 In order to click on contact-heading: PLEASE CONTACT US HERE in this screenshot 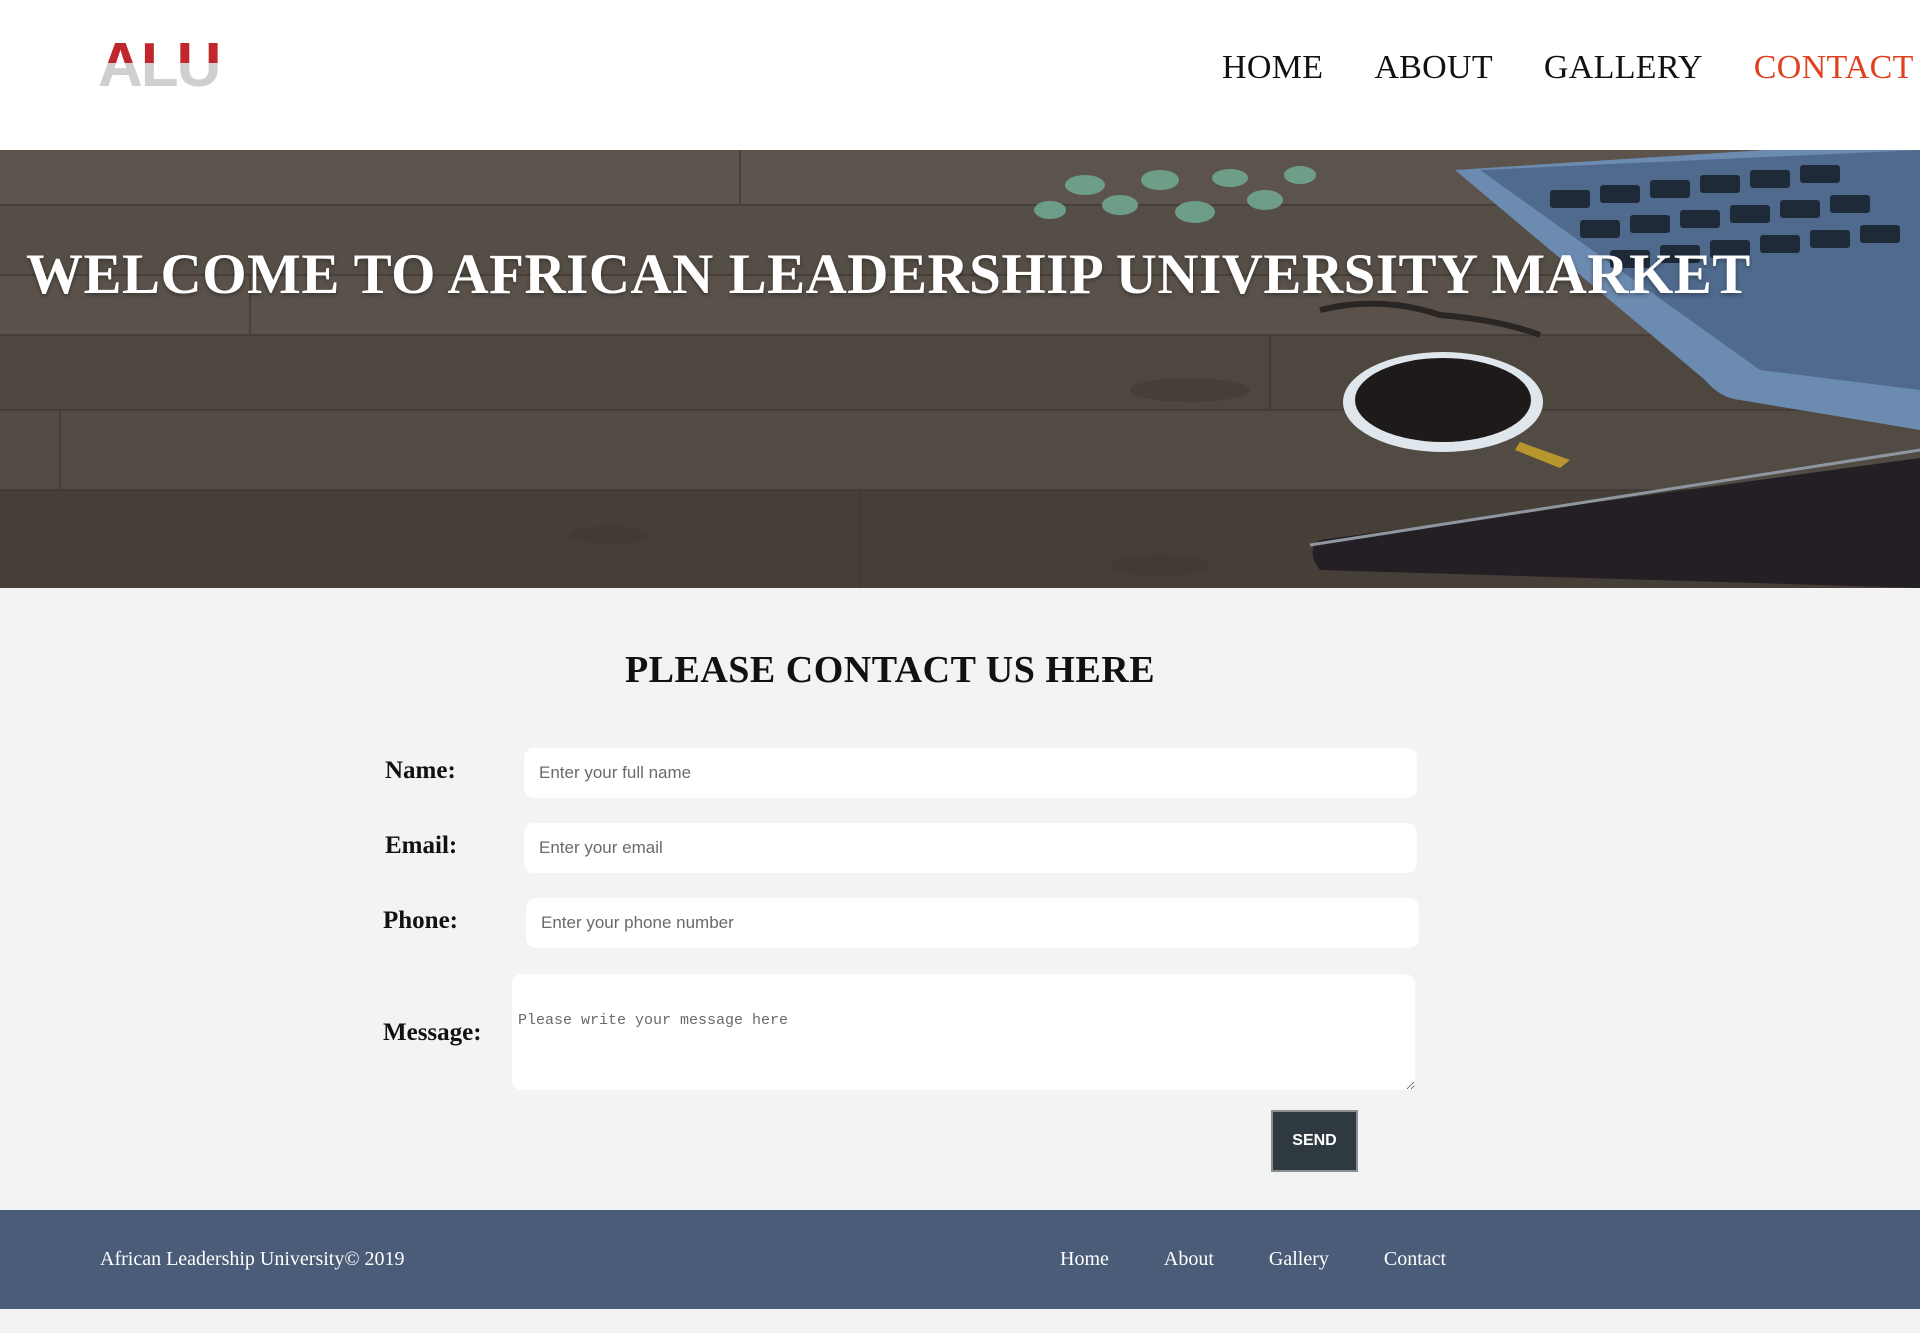, I will do `click(890, 670)`.